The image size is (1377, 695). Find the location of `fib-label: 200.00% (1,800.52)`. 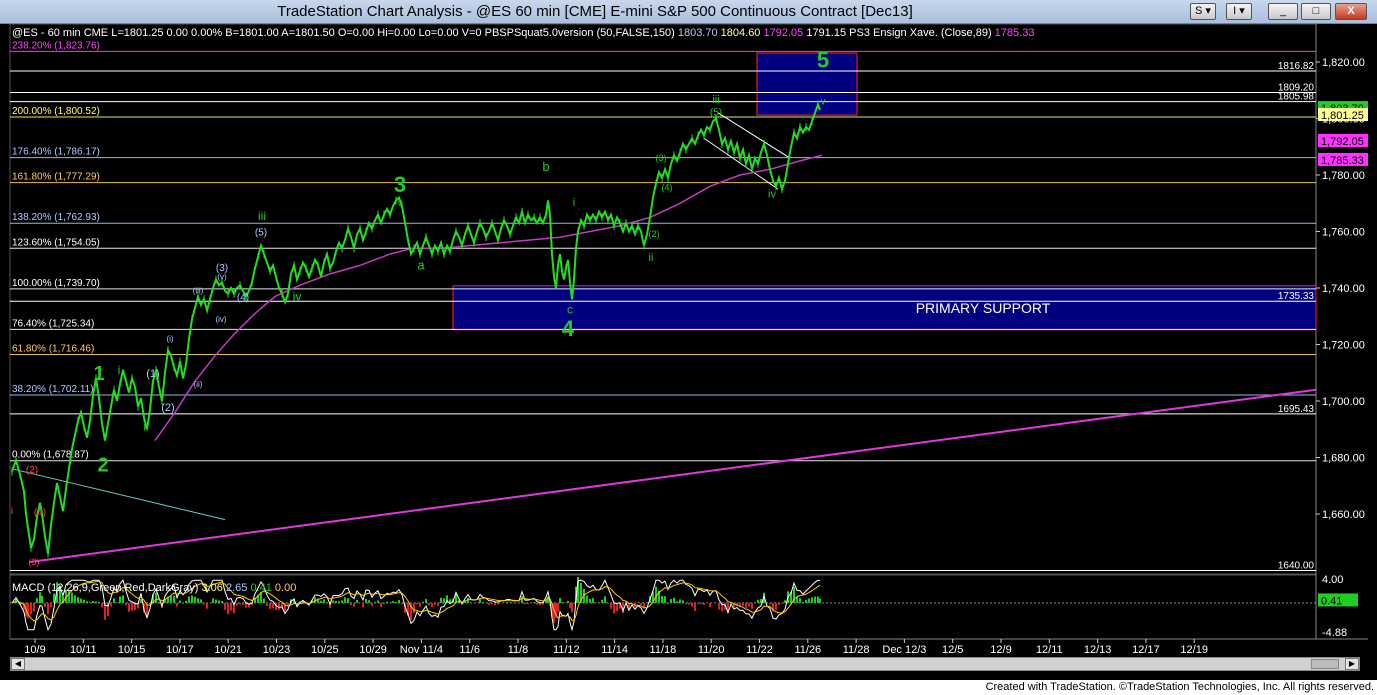

fib-label: 200.00% (1,800.52) is located at coordinates (56, 111).